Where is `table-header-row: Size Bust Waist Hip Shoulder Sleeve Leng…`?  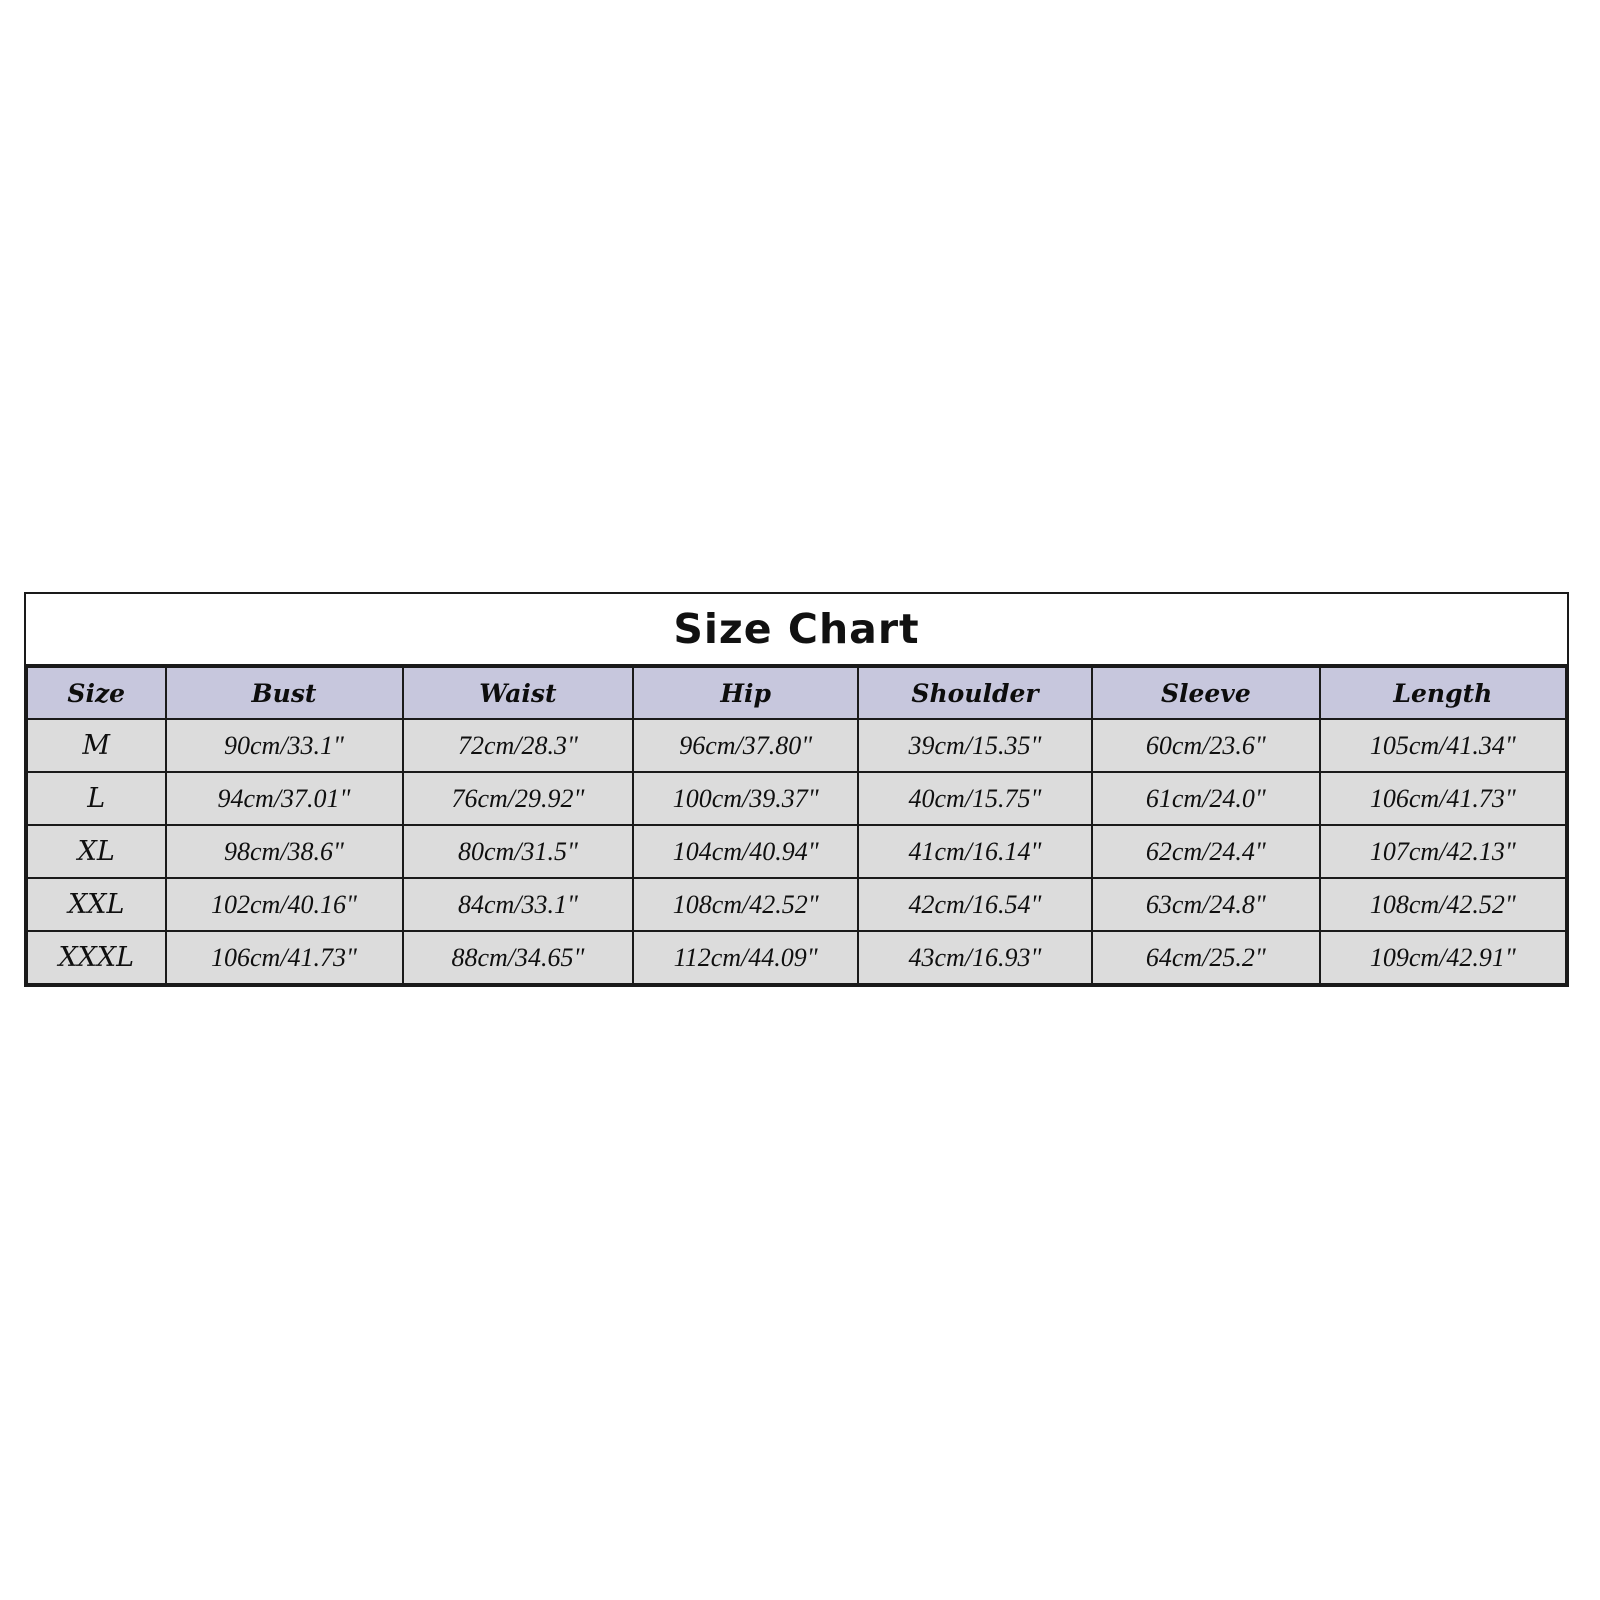 table-header-row: Size Bust Waist Hip Shoulder Sleeve Leng… is located at coordinates (797, 693).